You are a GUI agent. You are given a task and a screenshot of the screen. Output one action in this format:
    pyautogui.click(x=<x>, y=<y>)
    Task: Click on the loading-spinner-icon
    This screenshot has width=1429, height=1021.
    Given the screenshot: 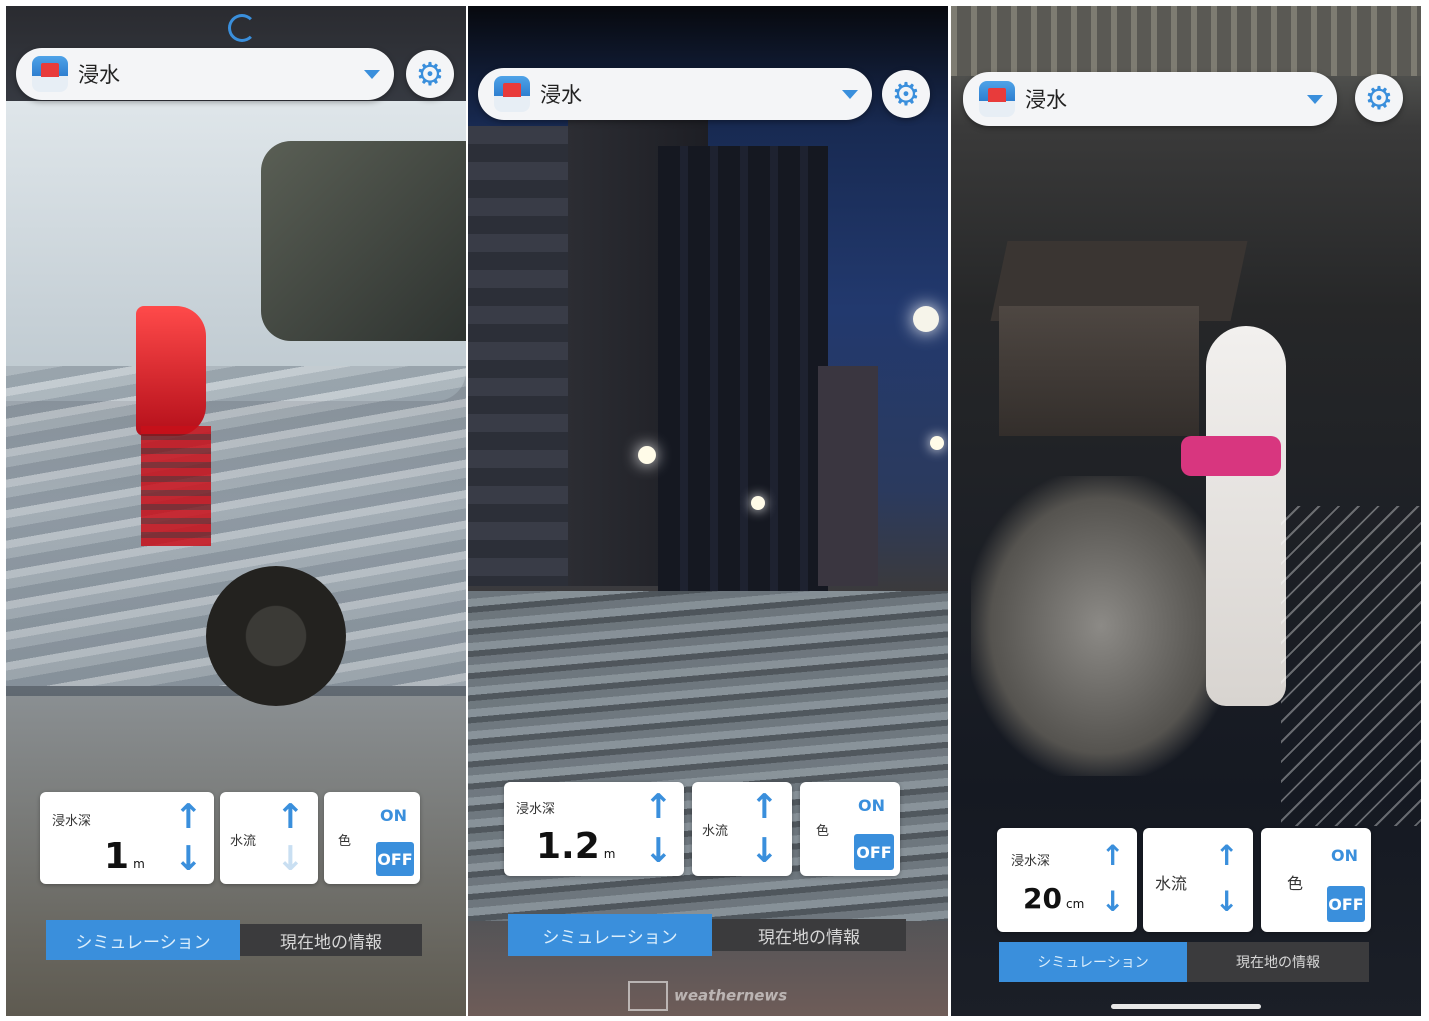 What is the action you would take?
    pyautogui.click(x=242, y=28)
    